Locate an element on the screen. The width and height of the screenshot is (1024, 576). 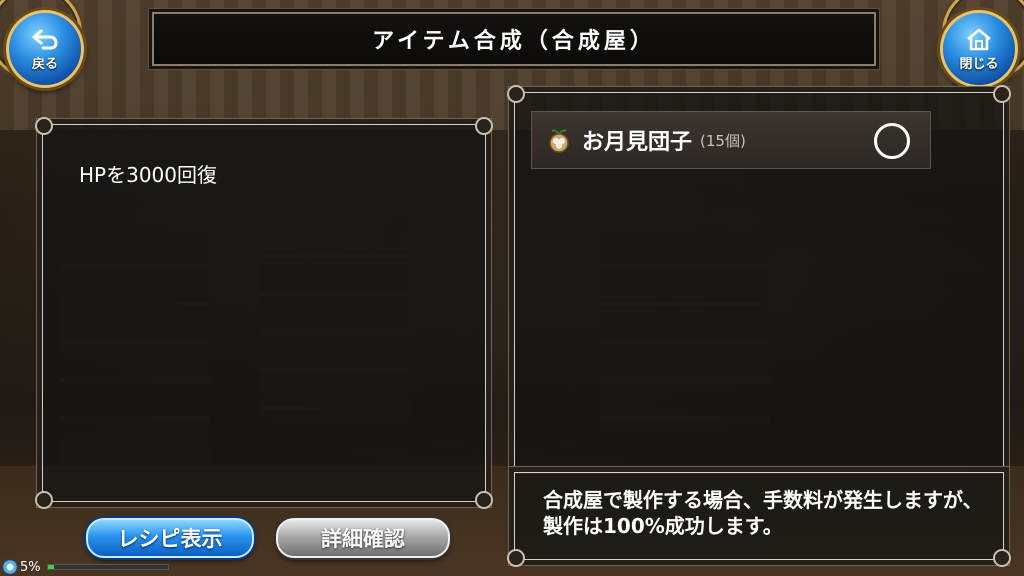
progress-fill is located at coordinates (50, 567).